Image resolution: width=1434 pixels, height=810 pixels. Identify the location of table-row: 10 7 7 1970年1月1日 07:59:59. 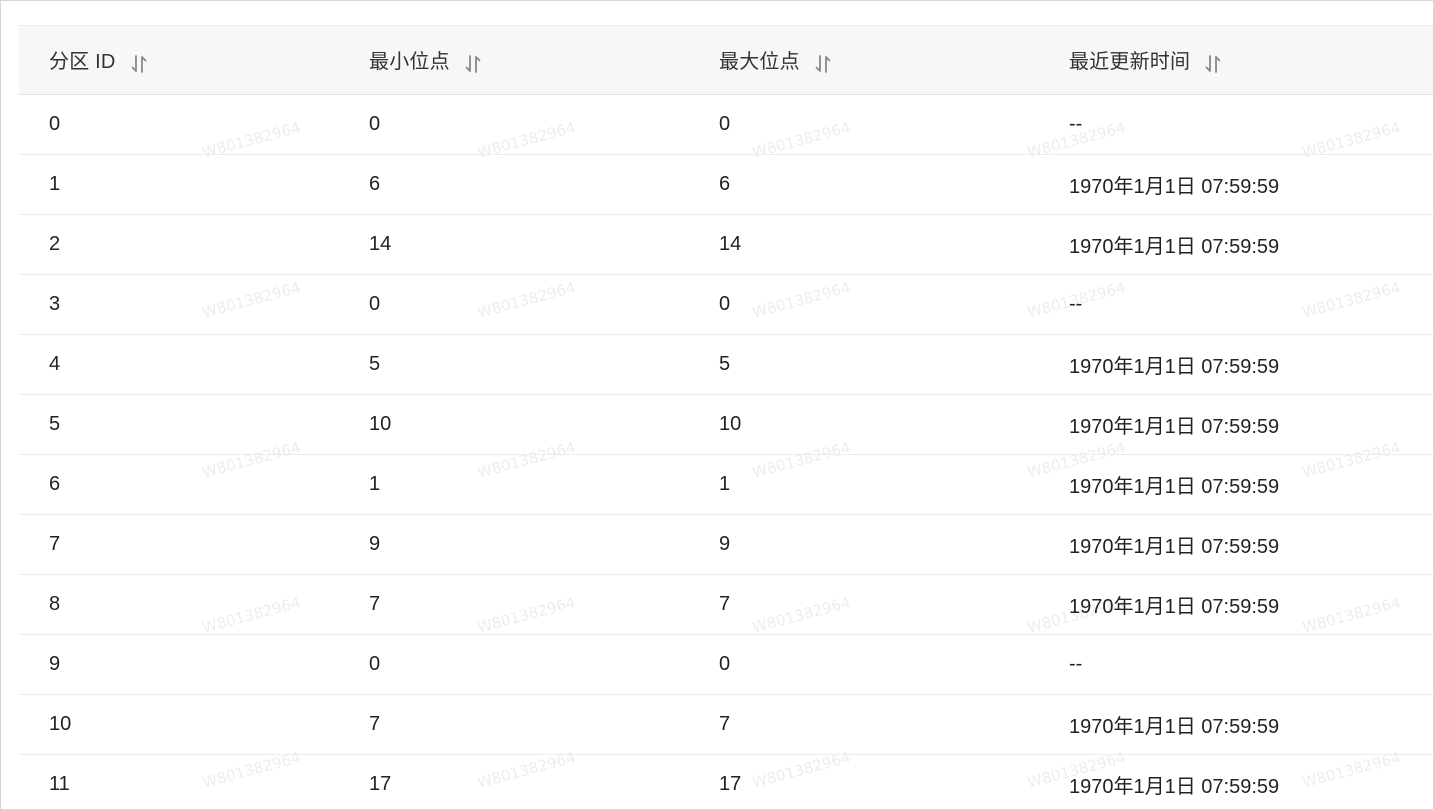
(726, 725).